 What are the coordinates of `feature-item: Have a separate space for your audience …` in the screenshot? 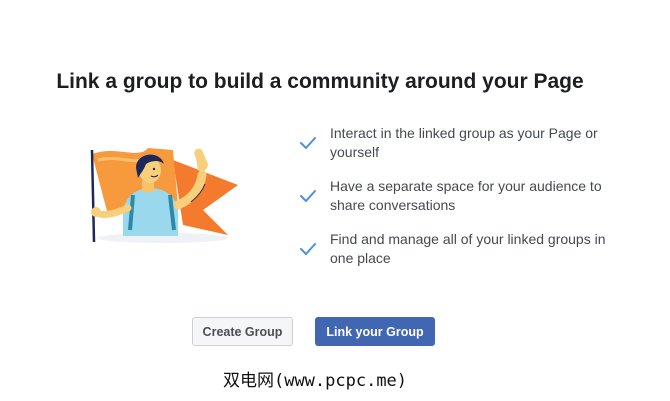 It's located at (462, 203).